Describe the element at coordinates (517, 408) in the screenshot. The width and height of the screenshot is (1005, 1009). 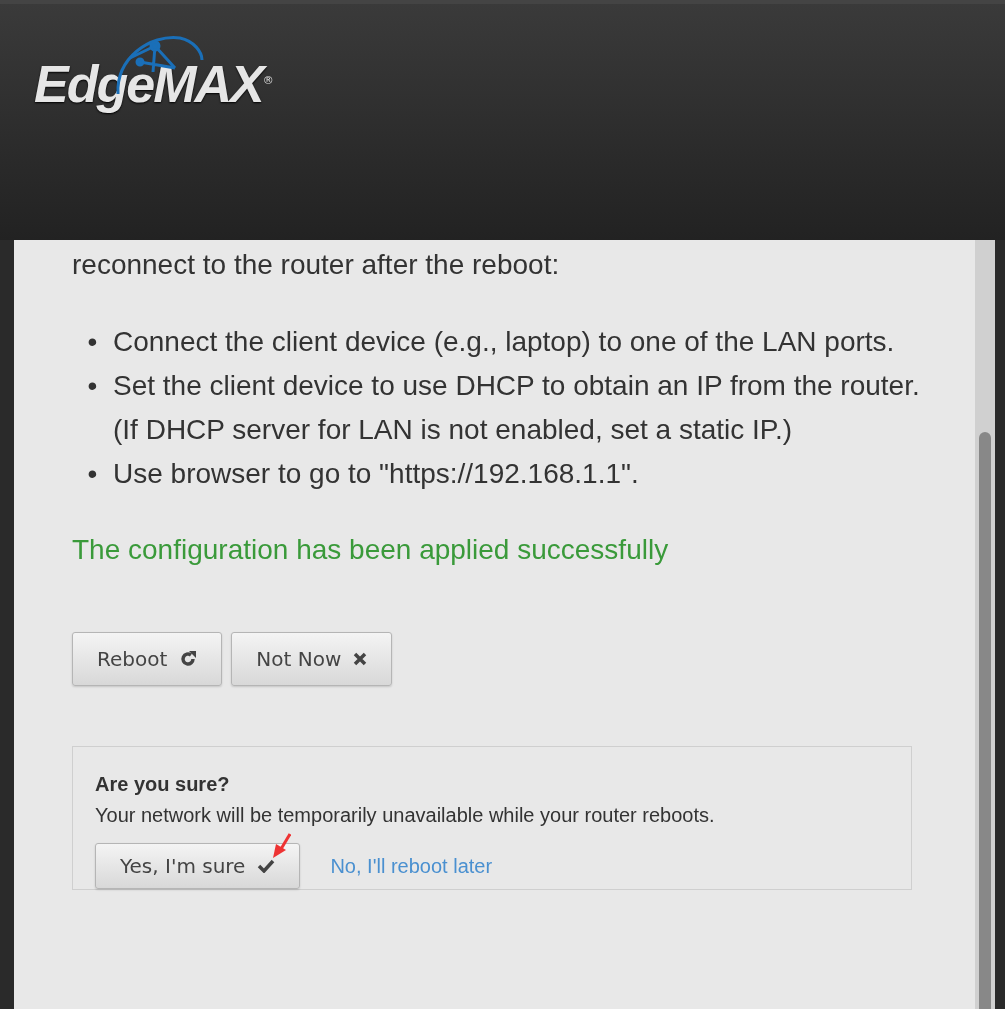
I see `instruction-item: Set the client device to use DHCP to obtain an IP from the router. (If DHCP server for LAN is not enabled, set a static IP.)` at that location.